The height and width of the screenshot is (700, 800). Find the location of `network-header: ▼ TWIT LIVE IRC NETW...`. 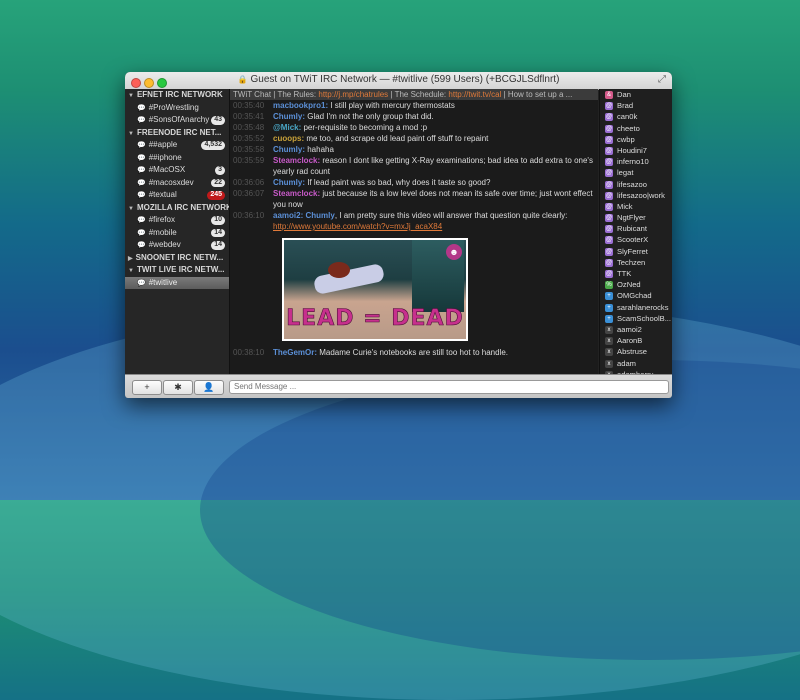

network-header: ▼ TWIT LIVE IRC NETW... is located at coordinates (177, 270).